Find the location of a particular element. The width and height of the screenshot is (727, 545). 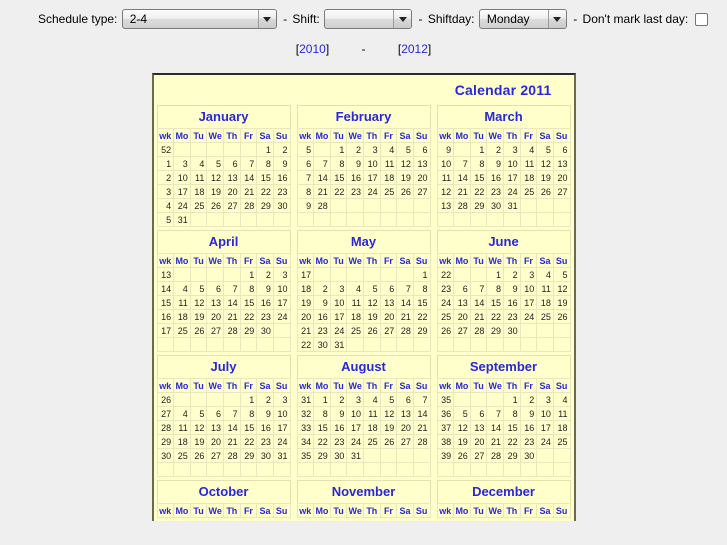

shiftday-select: Monday is located at coordinates (522, 19).